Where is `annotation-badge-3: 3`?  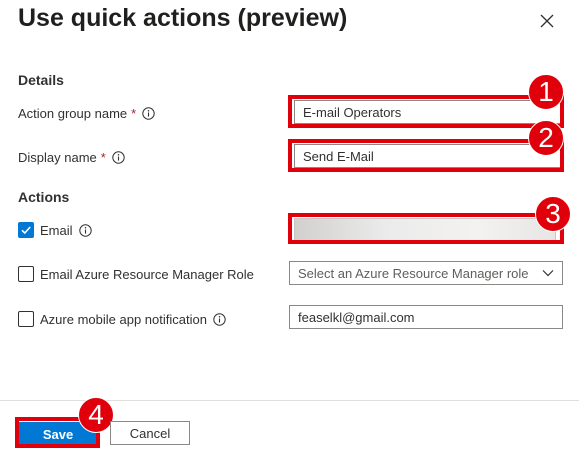
annotation-badge-3: 3 is located at coordinates (553, 214).